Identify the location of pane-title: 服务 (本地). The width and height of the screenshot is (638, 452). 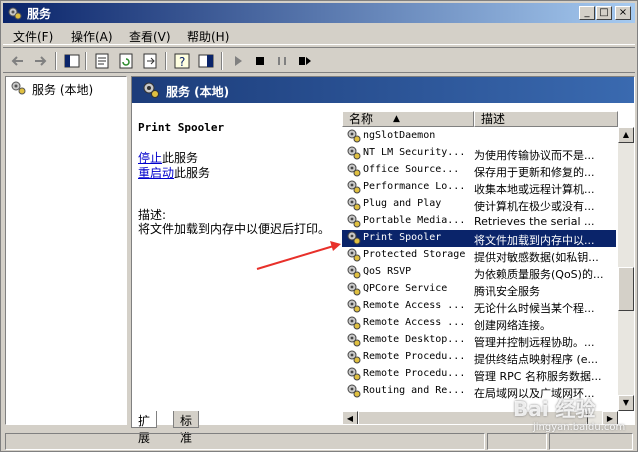
(198, 92).